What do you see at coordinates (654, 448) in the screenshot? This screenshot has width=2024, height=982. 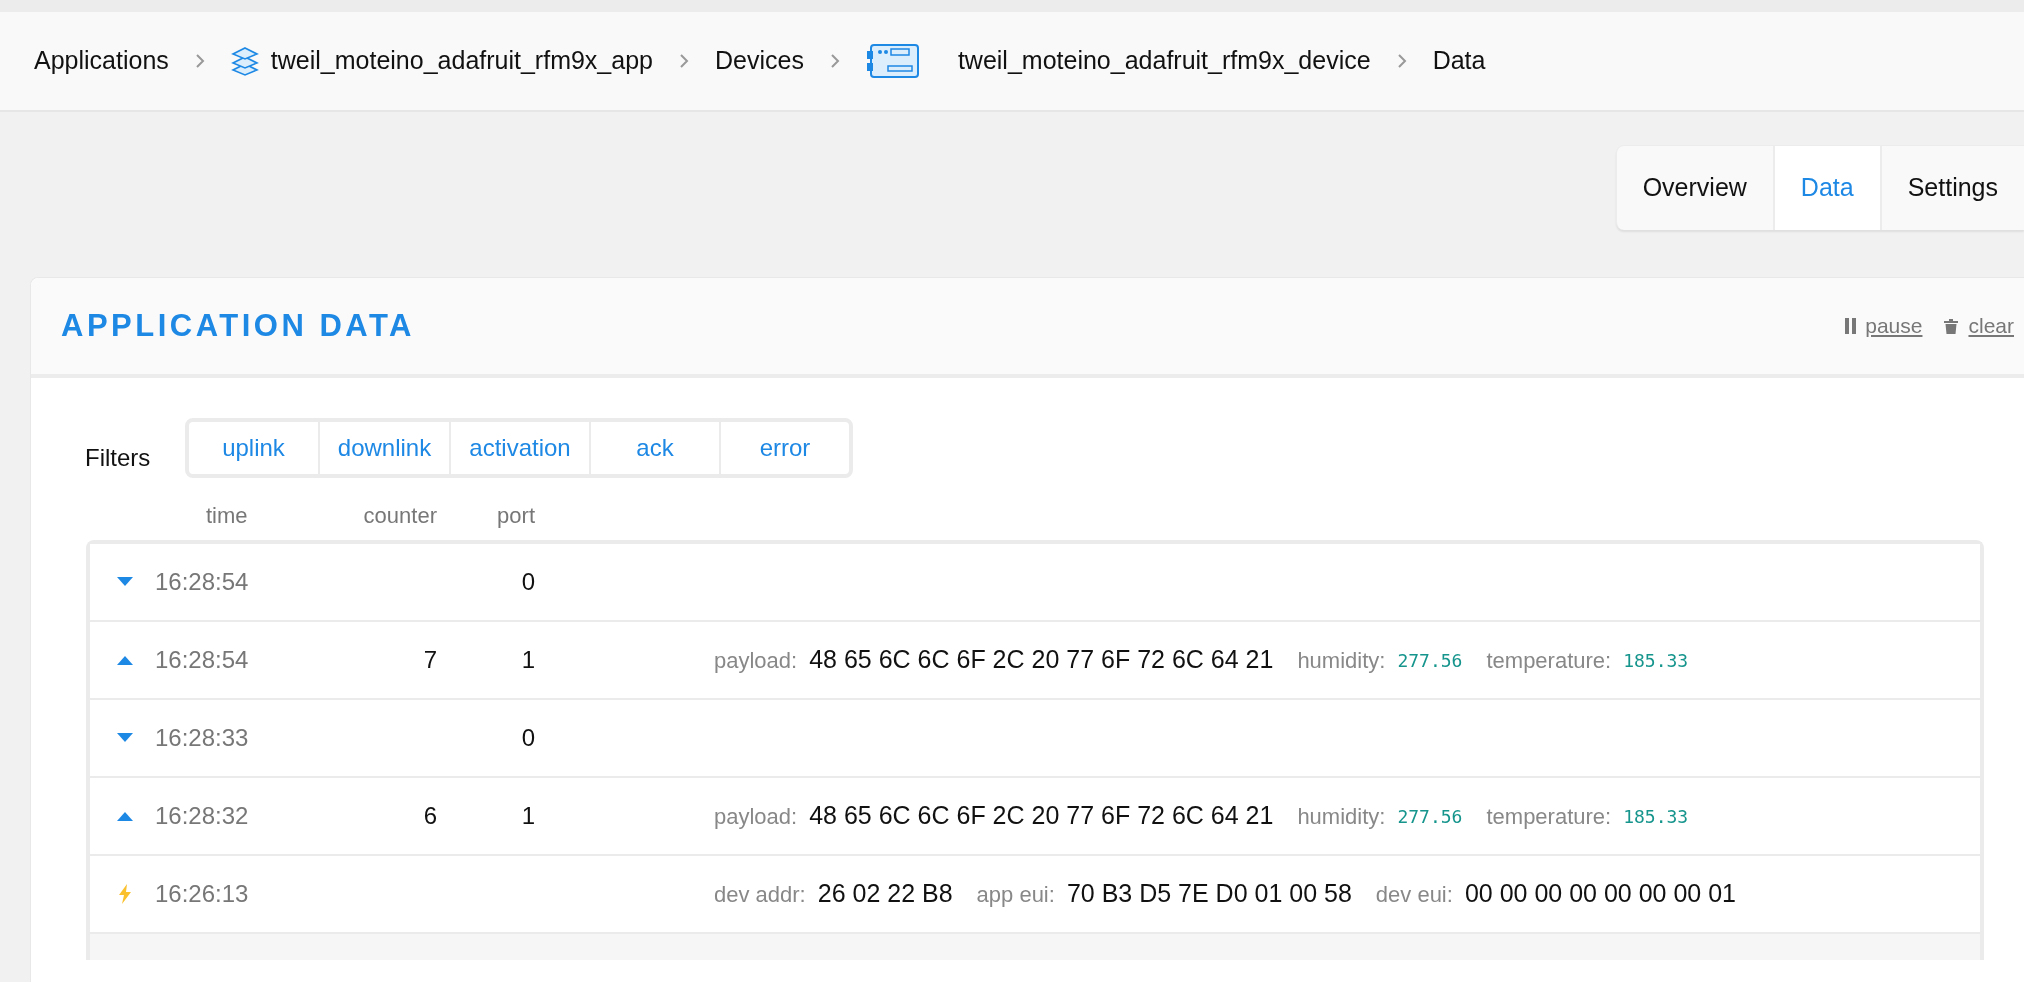 I see `filter-button: ack` at bounding box center [654, 448].